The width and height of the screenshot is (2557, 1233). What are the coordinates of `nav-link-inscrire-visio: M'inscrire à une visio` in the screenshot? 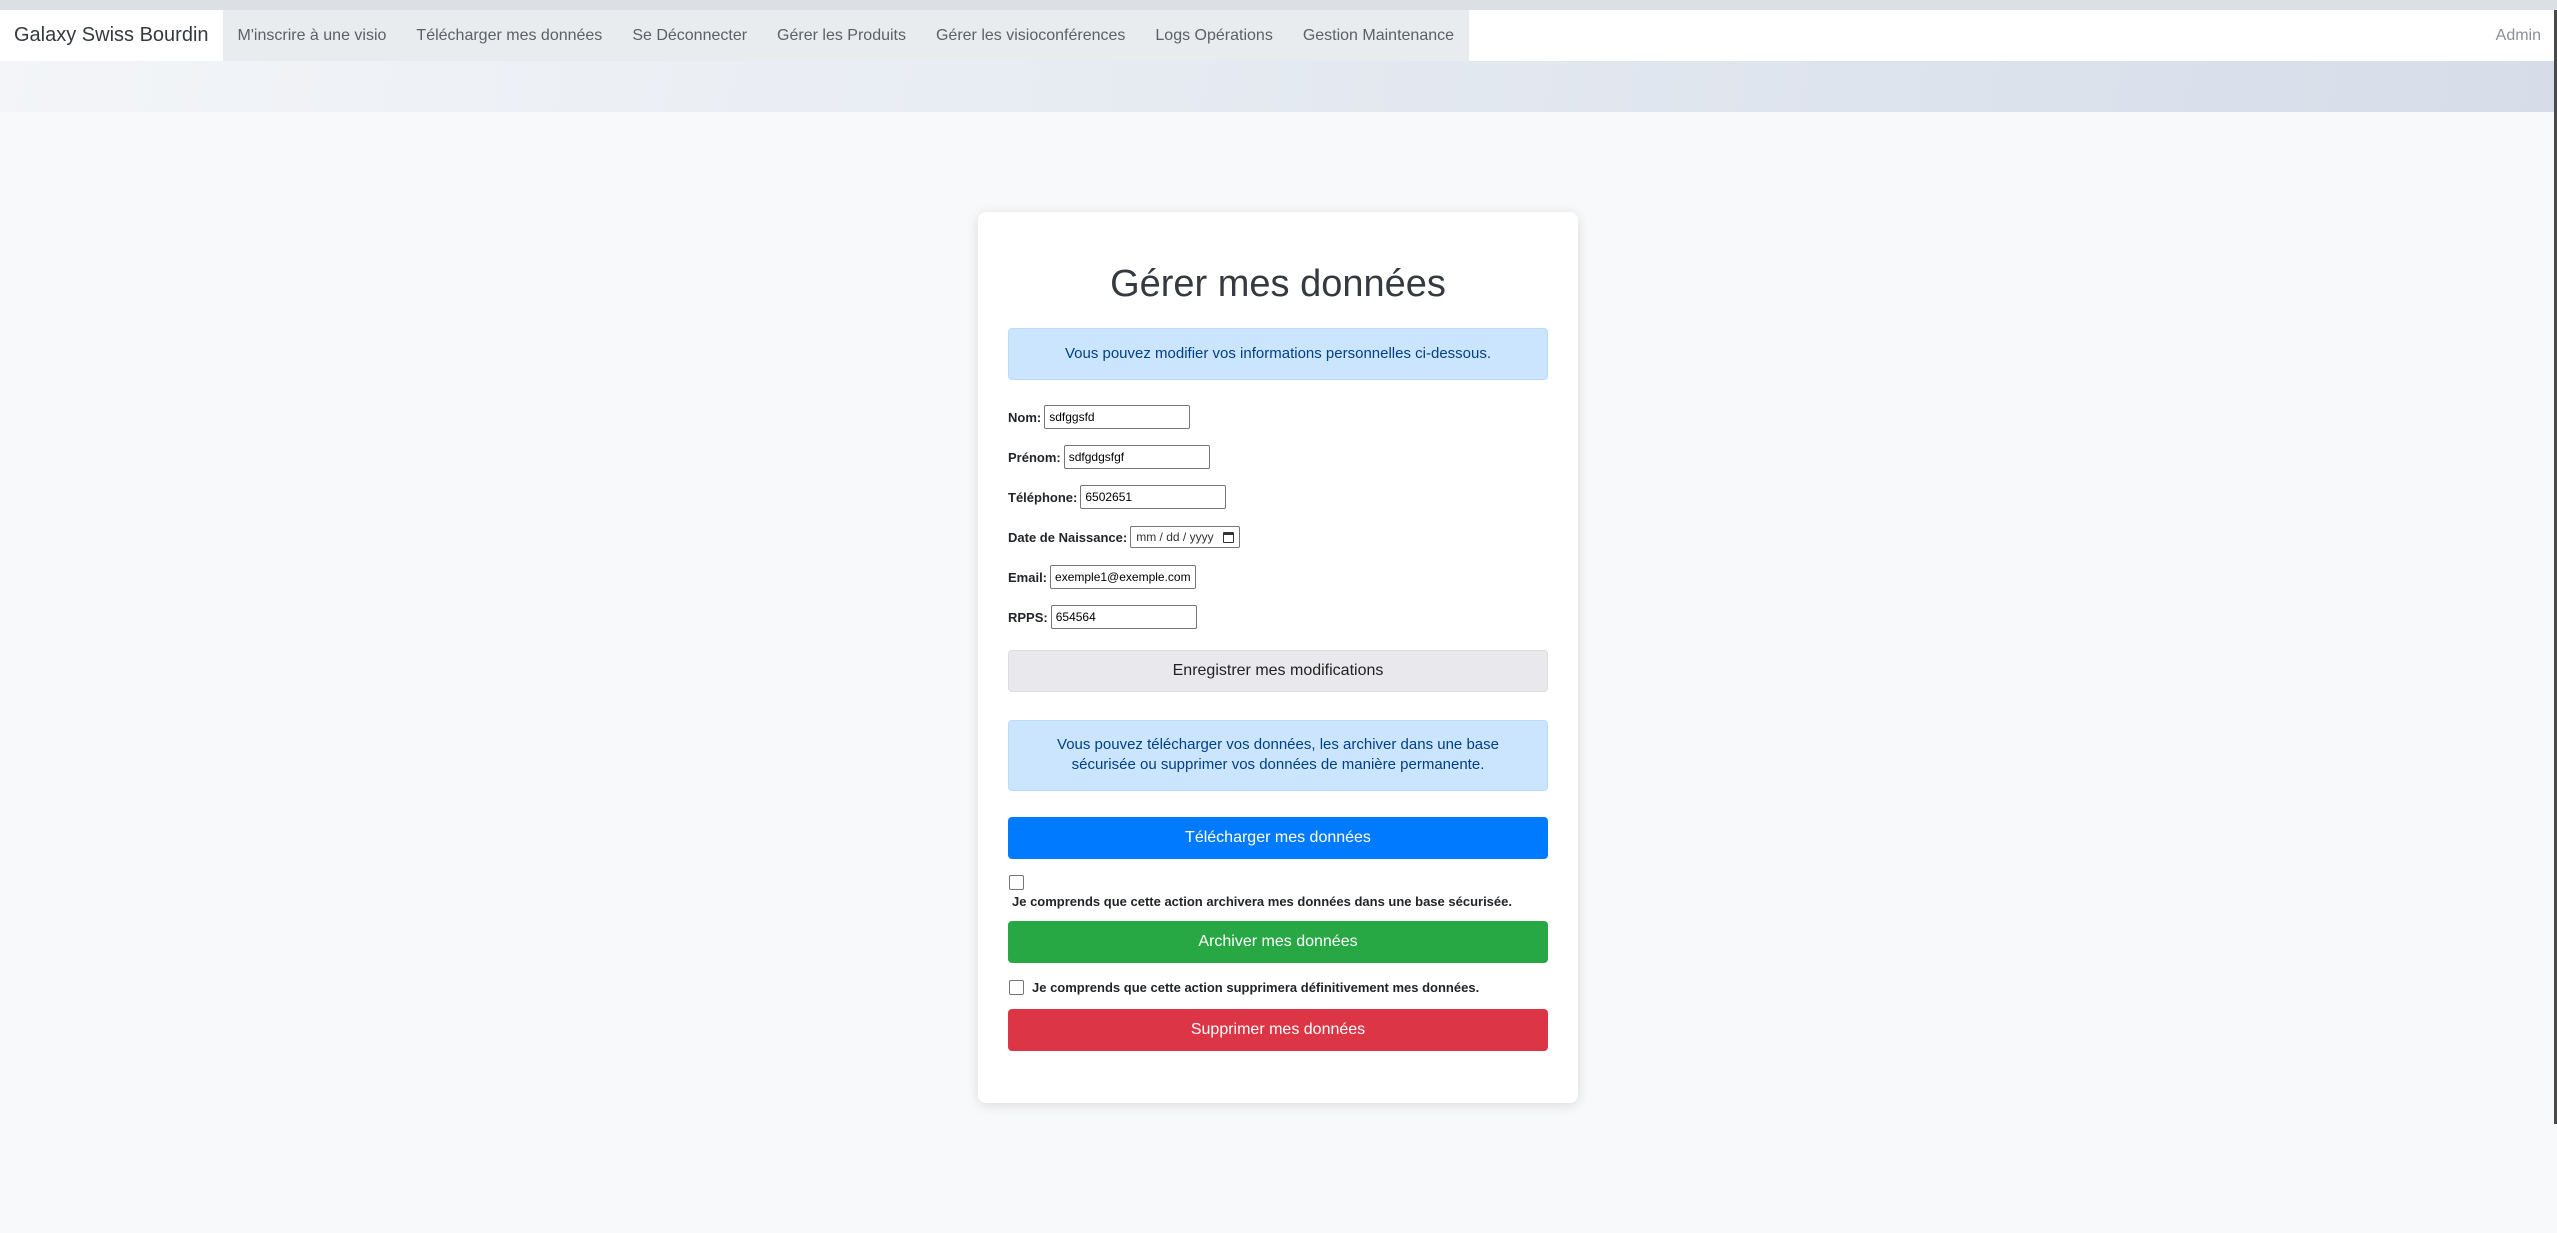 It's located at (312, 35).